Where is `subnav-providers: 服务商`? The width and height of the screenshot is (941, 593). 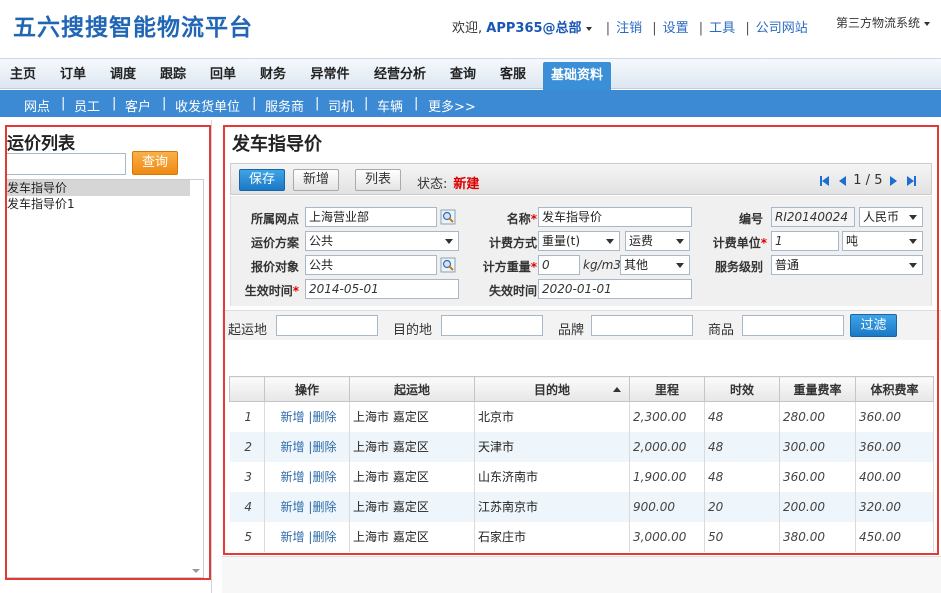 subnav-providers: 服务商 is located at coordinates (284, 105).